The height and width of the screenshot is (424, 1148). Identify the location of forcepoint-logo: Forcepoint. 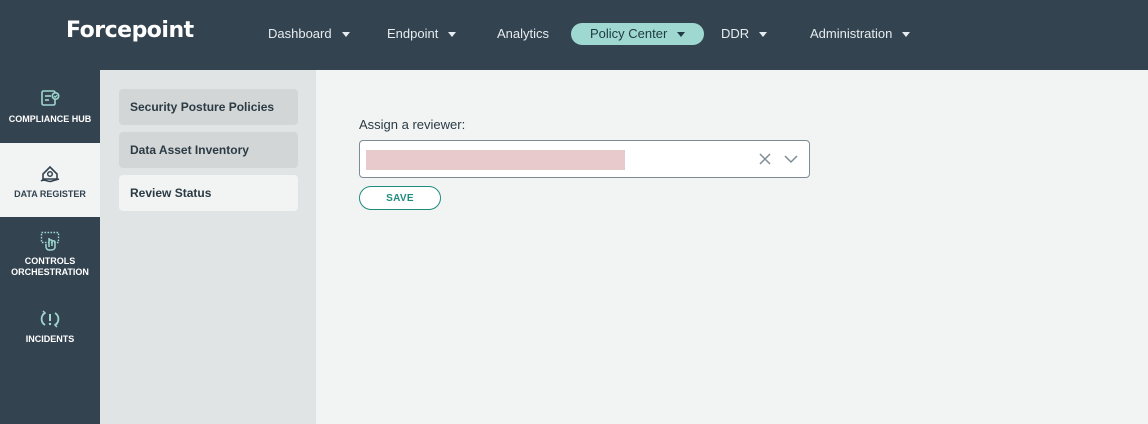
(130, 30).